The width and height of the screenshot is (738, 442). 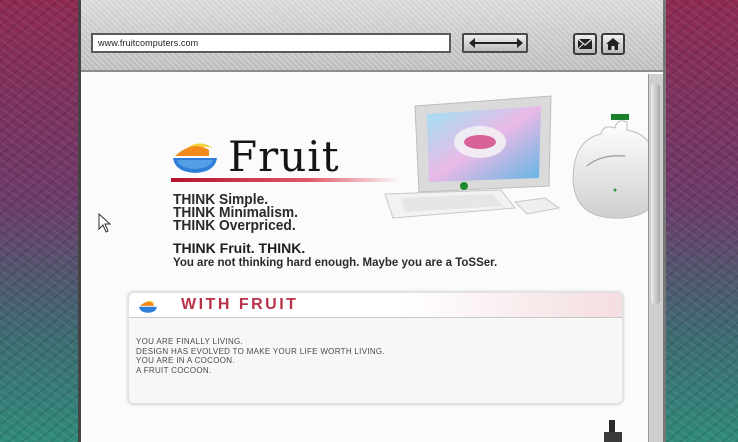 I want to click on mail-icon, so click(x=585, y=44).